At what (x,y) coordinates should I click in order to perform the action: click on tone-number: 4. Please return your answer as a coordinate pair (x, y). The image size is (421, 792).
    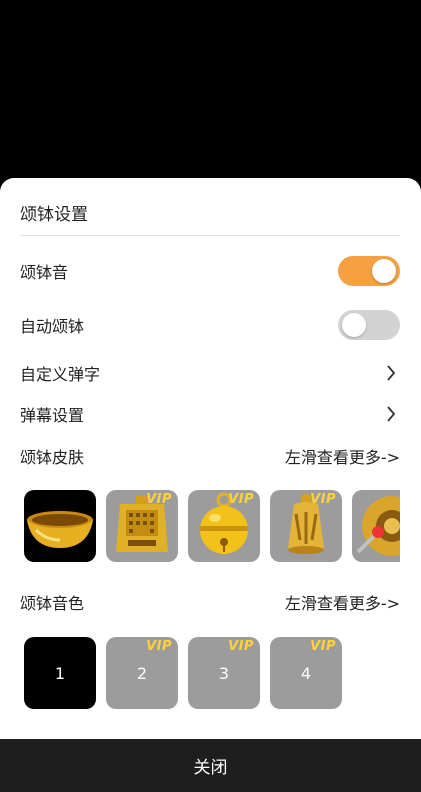
    Looking at the image, I should click on (306, 673).